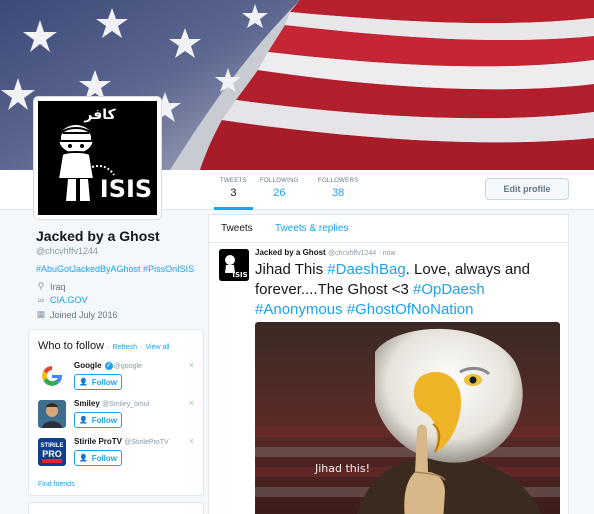  I want to click on tab-tweets: Tweets, so click(237, 228).